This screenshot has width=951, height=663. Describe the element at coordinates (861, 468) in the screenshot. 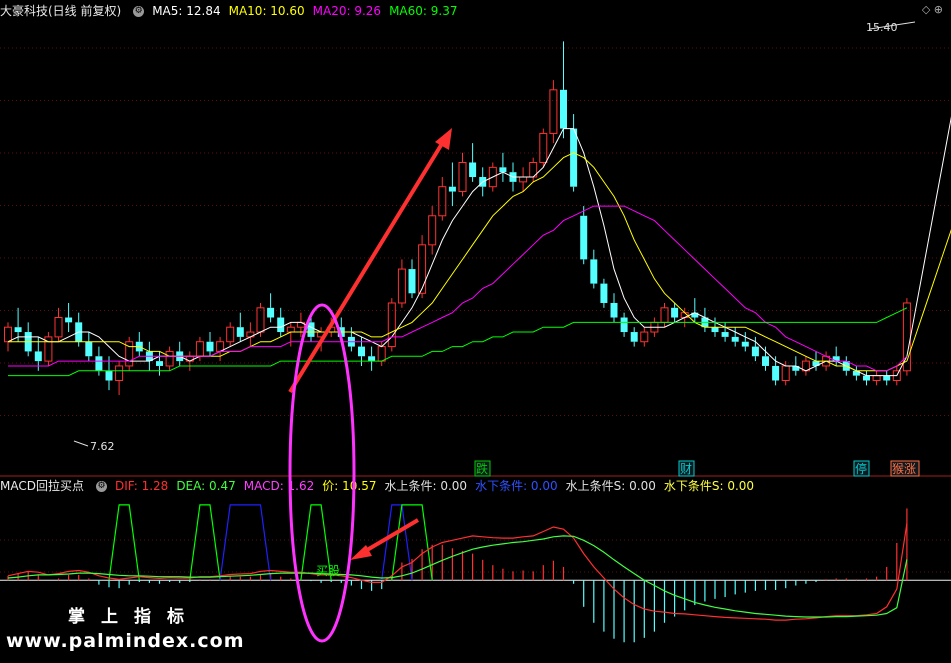

I see `event-marker: 停` at that location.